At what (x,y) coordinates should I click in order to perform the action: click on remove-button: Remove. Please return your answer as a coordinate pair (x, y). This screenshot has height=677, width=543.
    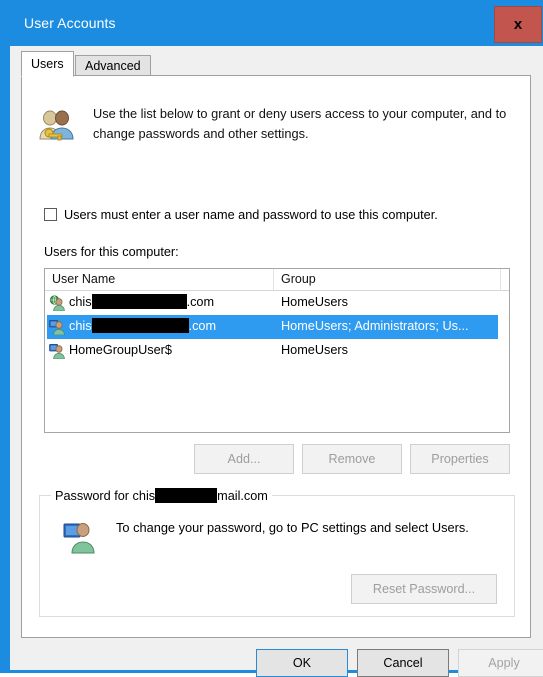
    Looking at the image, I should click on (352, 459).